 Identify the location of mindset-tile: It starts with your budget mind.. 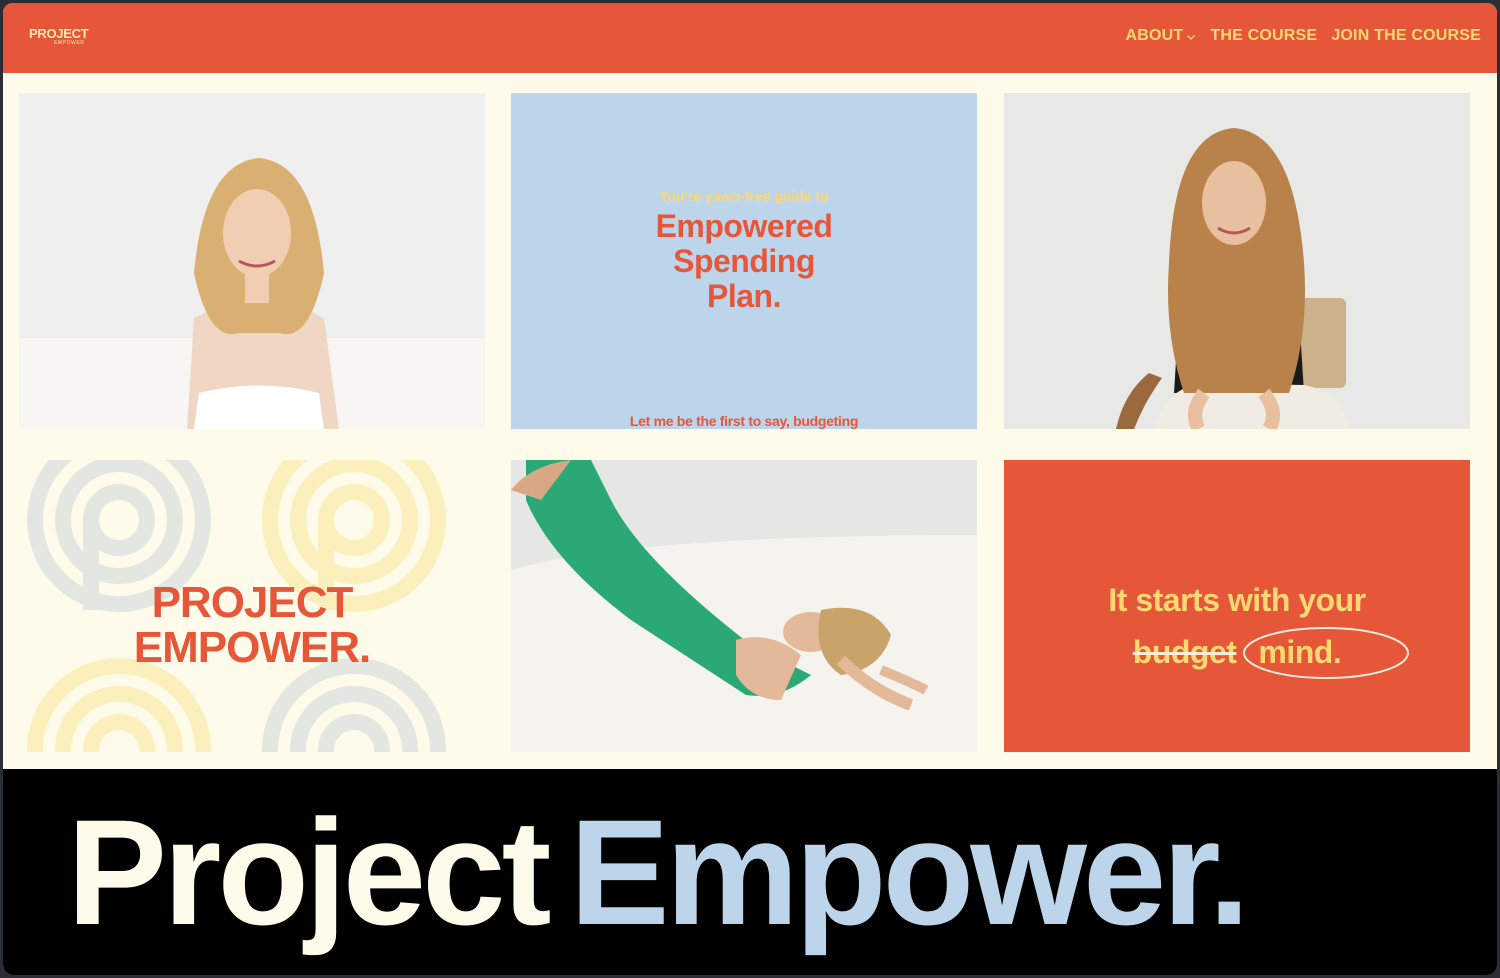
(1237, 606).